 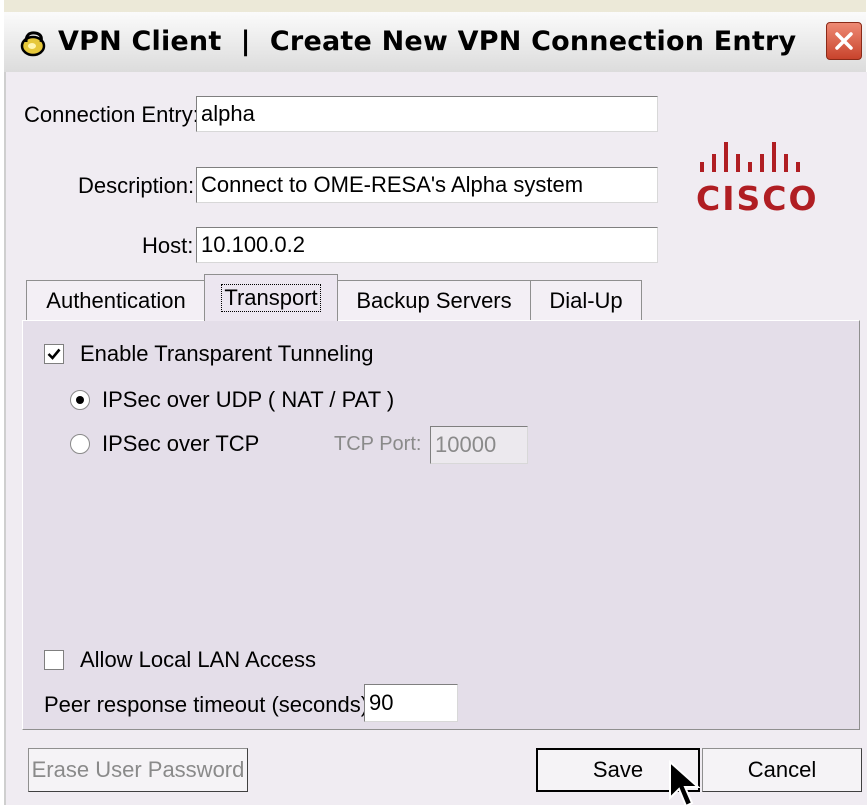 I want to click on peer-timeout-label: Peer response timeout (seconds):, so click(x=209, y=704).